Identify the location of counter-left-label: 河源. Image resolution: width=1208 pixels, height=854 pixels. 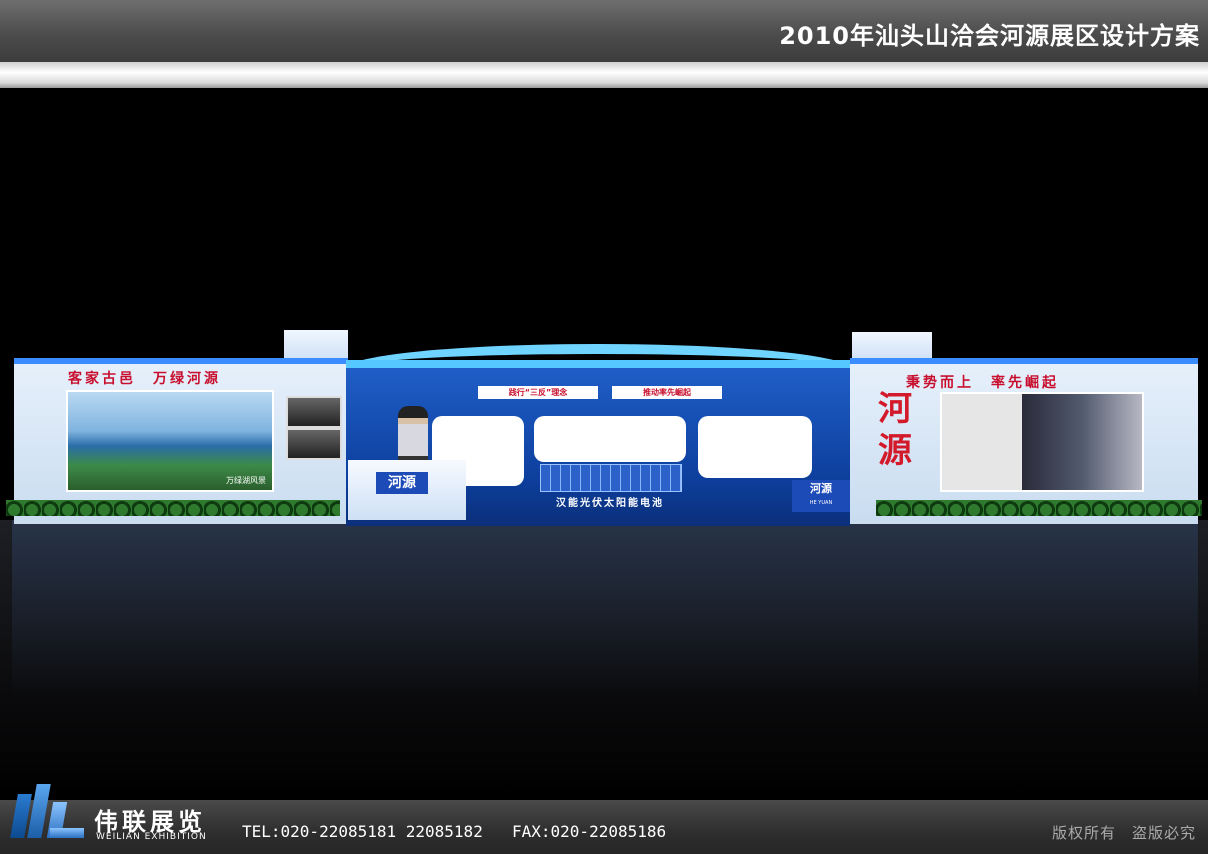
(402, 483).